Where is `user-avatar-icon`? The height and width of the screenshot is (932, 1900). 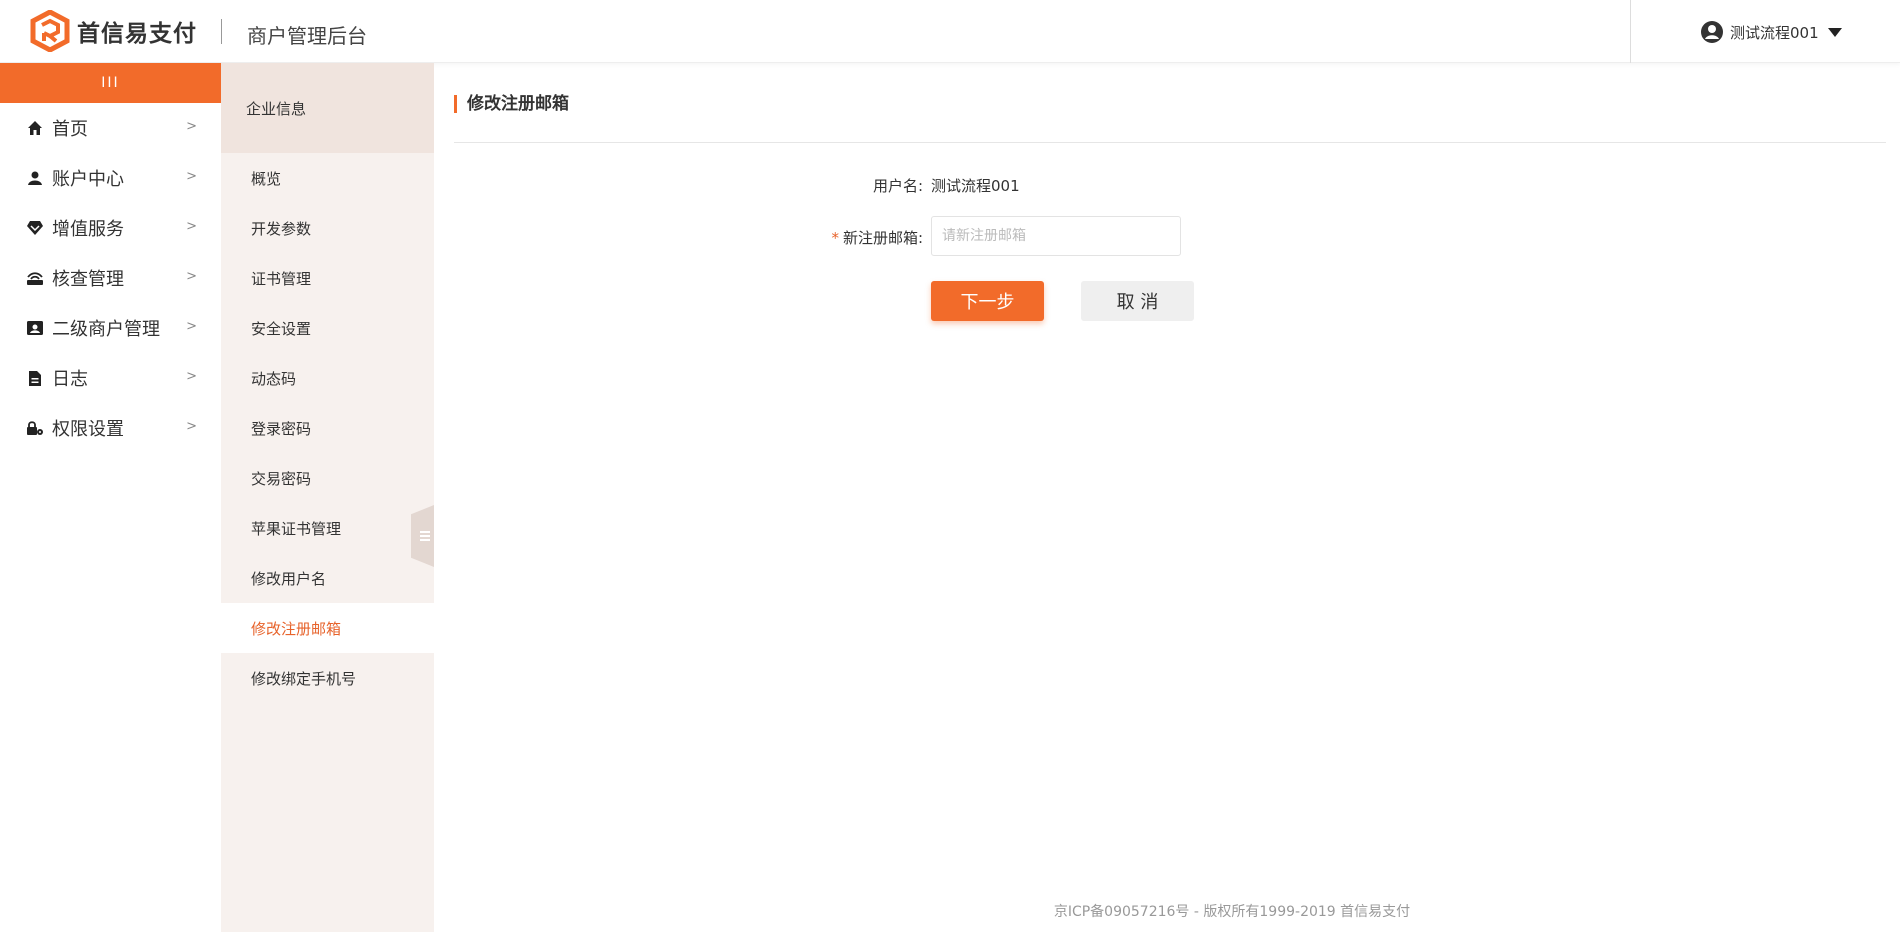
user-avatar-icon is located at coordinates (1712, 32).